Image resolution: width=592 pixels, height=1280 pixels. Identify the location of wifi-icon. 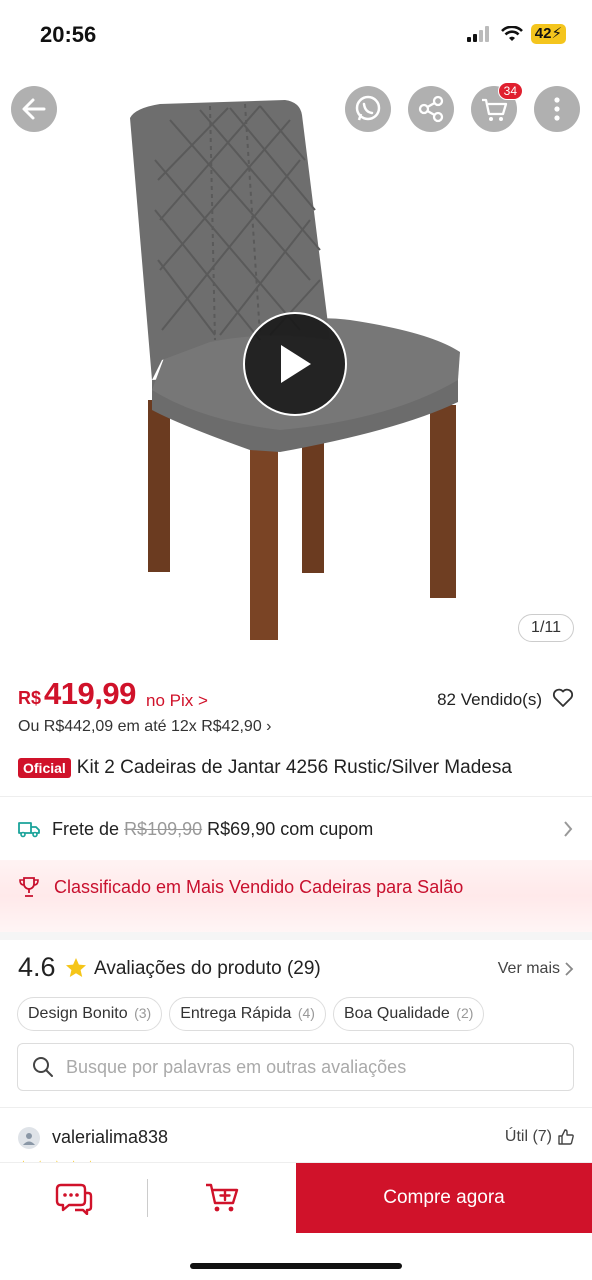
(511, 33).